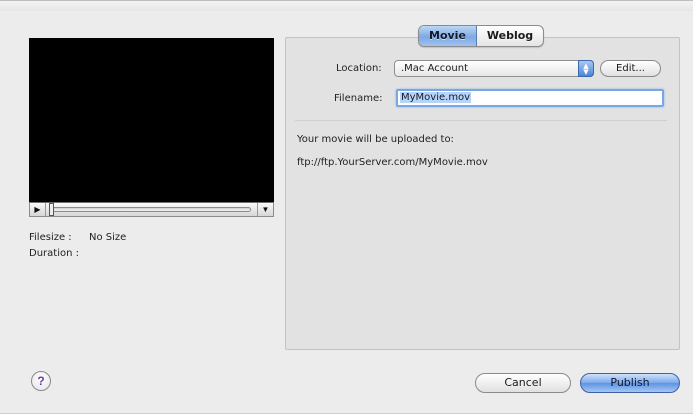 This screenshot has width=693, height=414. Describe the element at coordinates (523, 383) in the screenshot. I see `cancel-button: Cancel` at that location.